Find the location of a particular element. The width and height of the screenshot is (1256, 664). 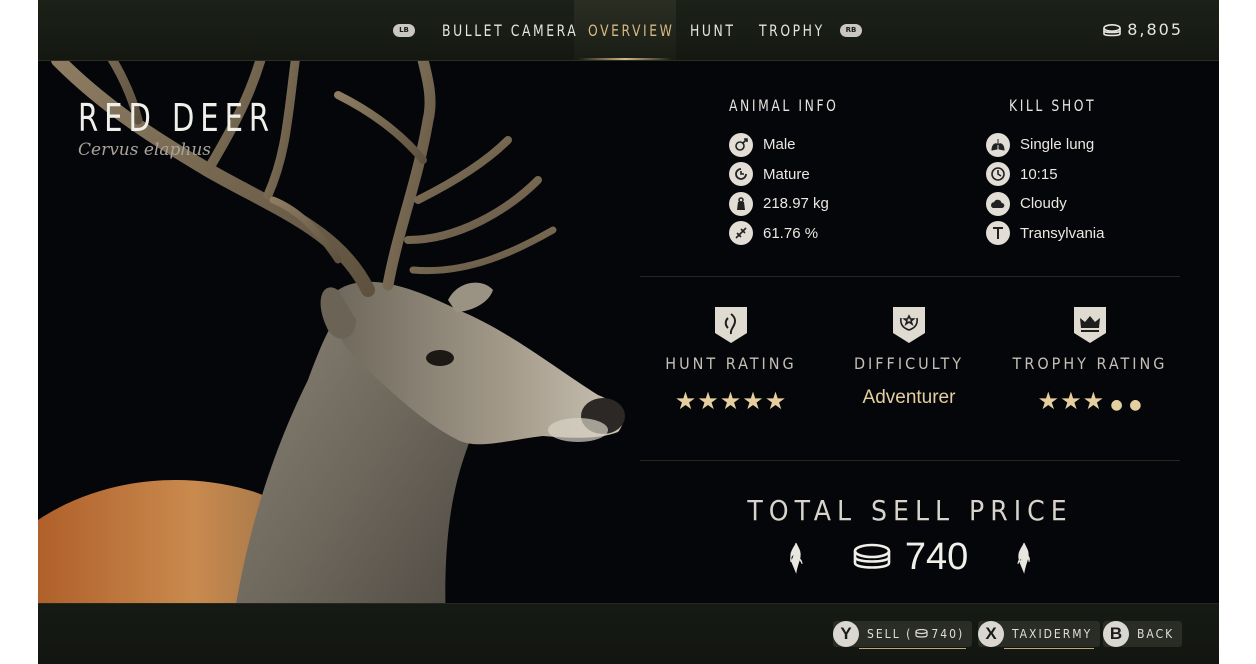

sell-button: Y SELL (740) is located at coordinates (903, 635).